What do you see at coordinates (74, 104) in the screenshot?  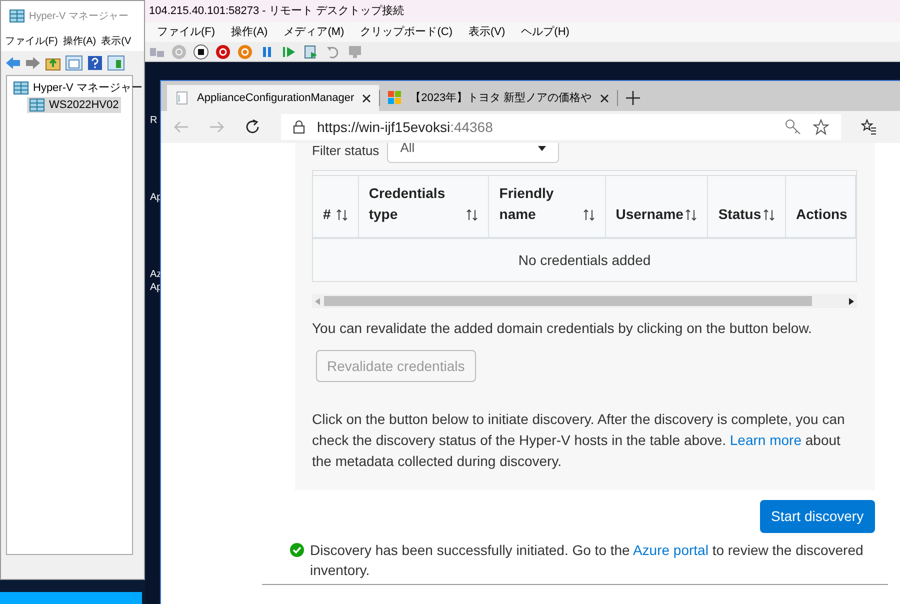 I see `tree-item: WS2022HV02` at bounding box center [74, 104].